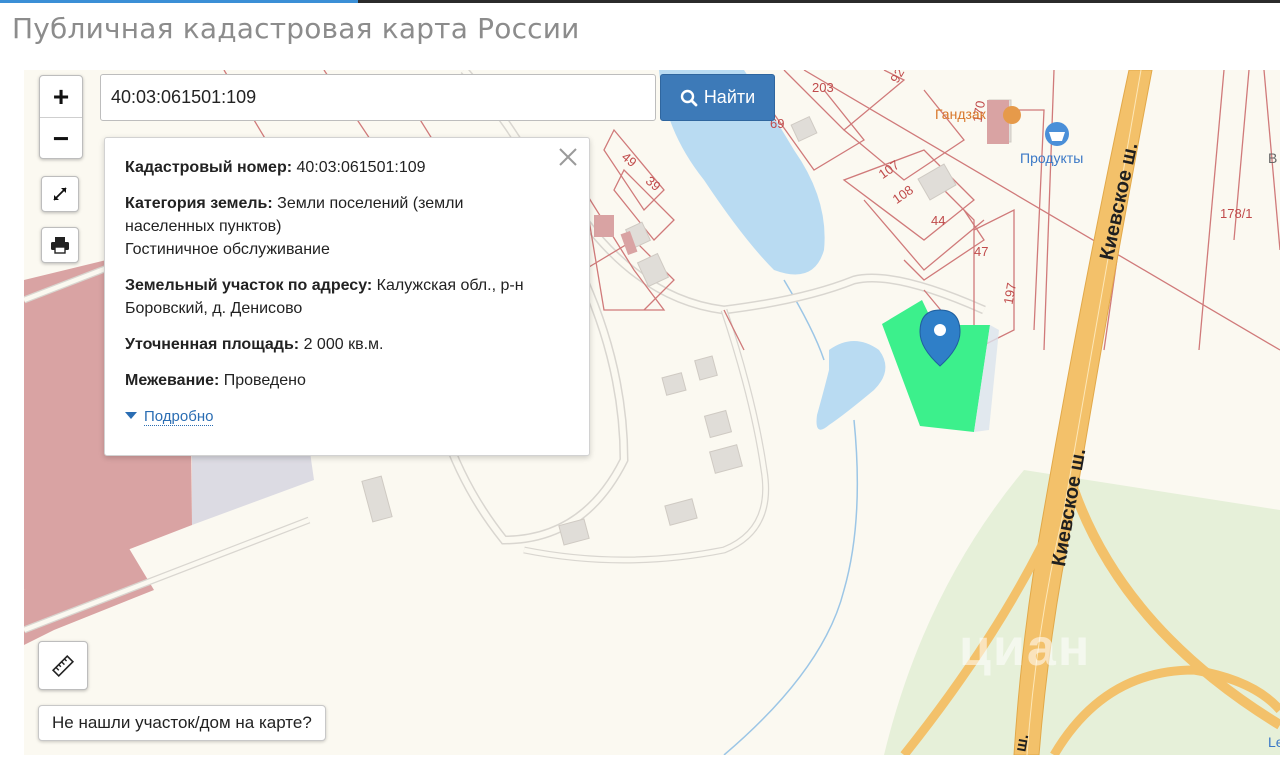 The width and height of the screenshot is (1280, 759). I want to click on search-button: Найти, so click(717, 97).